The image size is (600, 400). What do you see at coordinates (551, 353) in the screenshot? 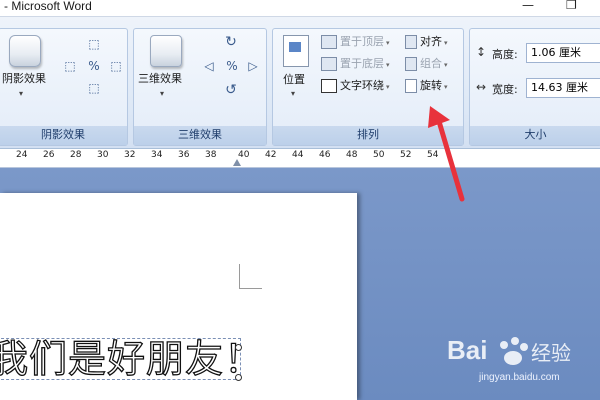
I see `svg-text: 经验` at bounding box center [551, 353].